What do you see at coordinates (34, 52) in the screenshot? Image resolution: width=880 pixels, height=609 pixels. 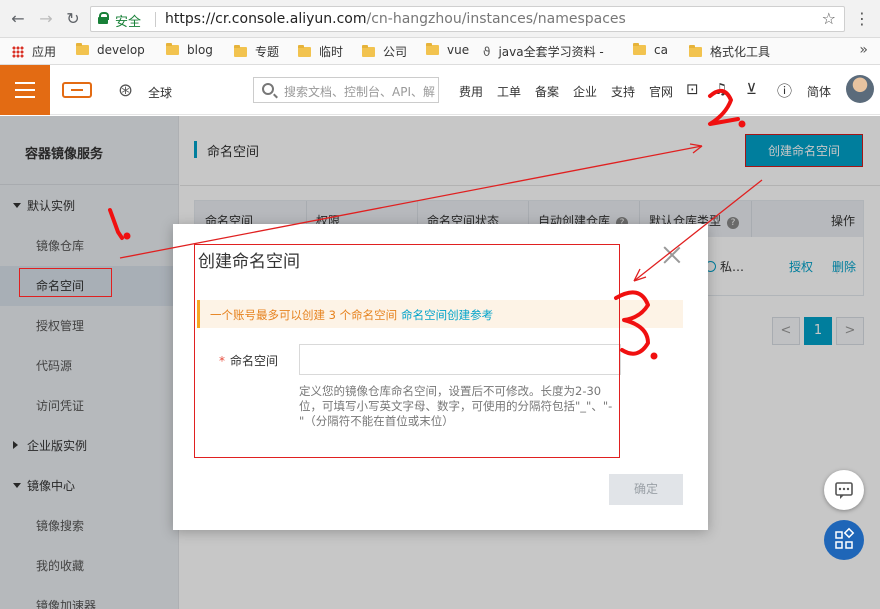 I see `bookmark-apps: 应用` at bounding box center [34, 52].